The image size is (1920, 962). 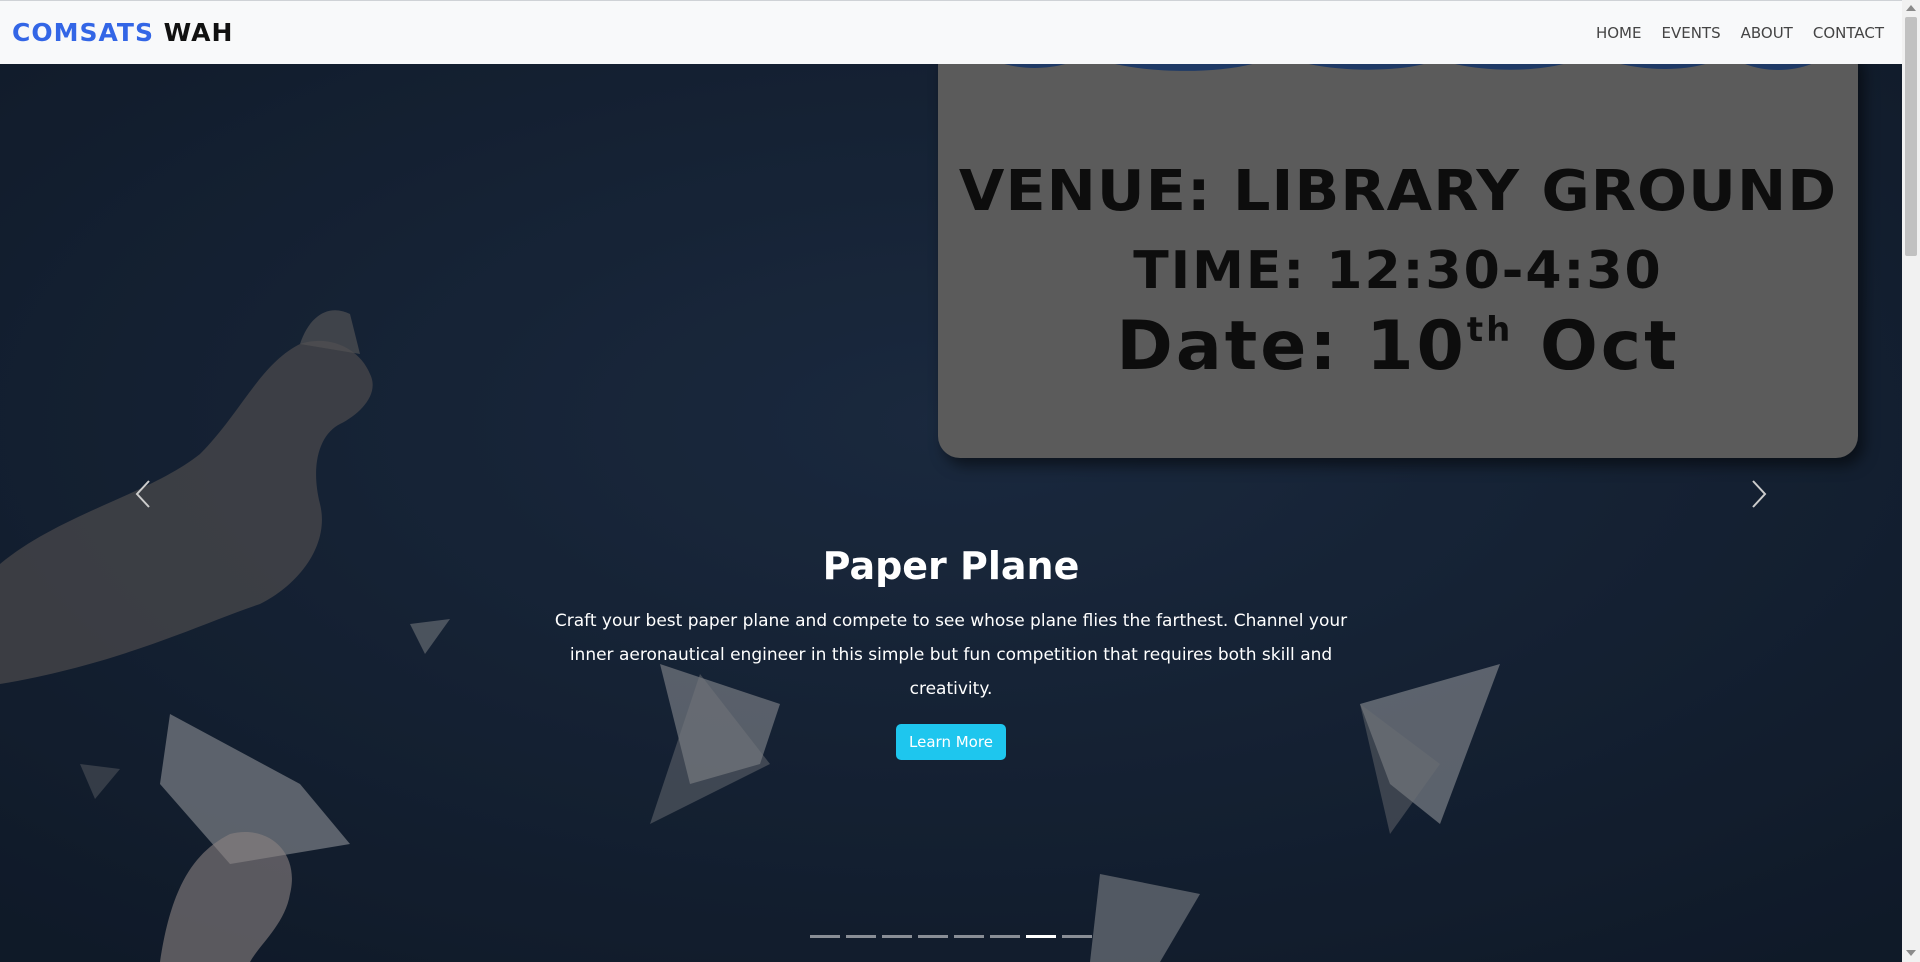 What do you see at coordinates (951, 742) in the screenshot?
I see `learn-more-button: Learn More` at bounding box center [951, 742].